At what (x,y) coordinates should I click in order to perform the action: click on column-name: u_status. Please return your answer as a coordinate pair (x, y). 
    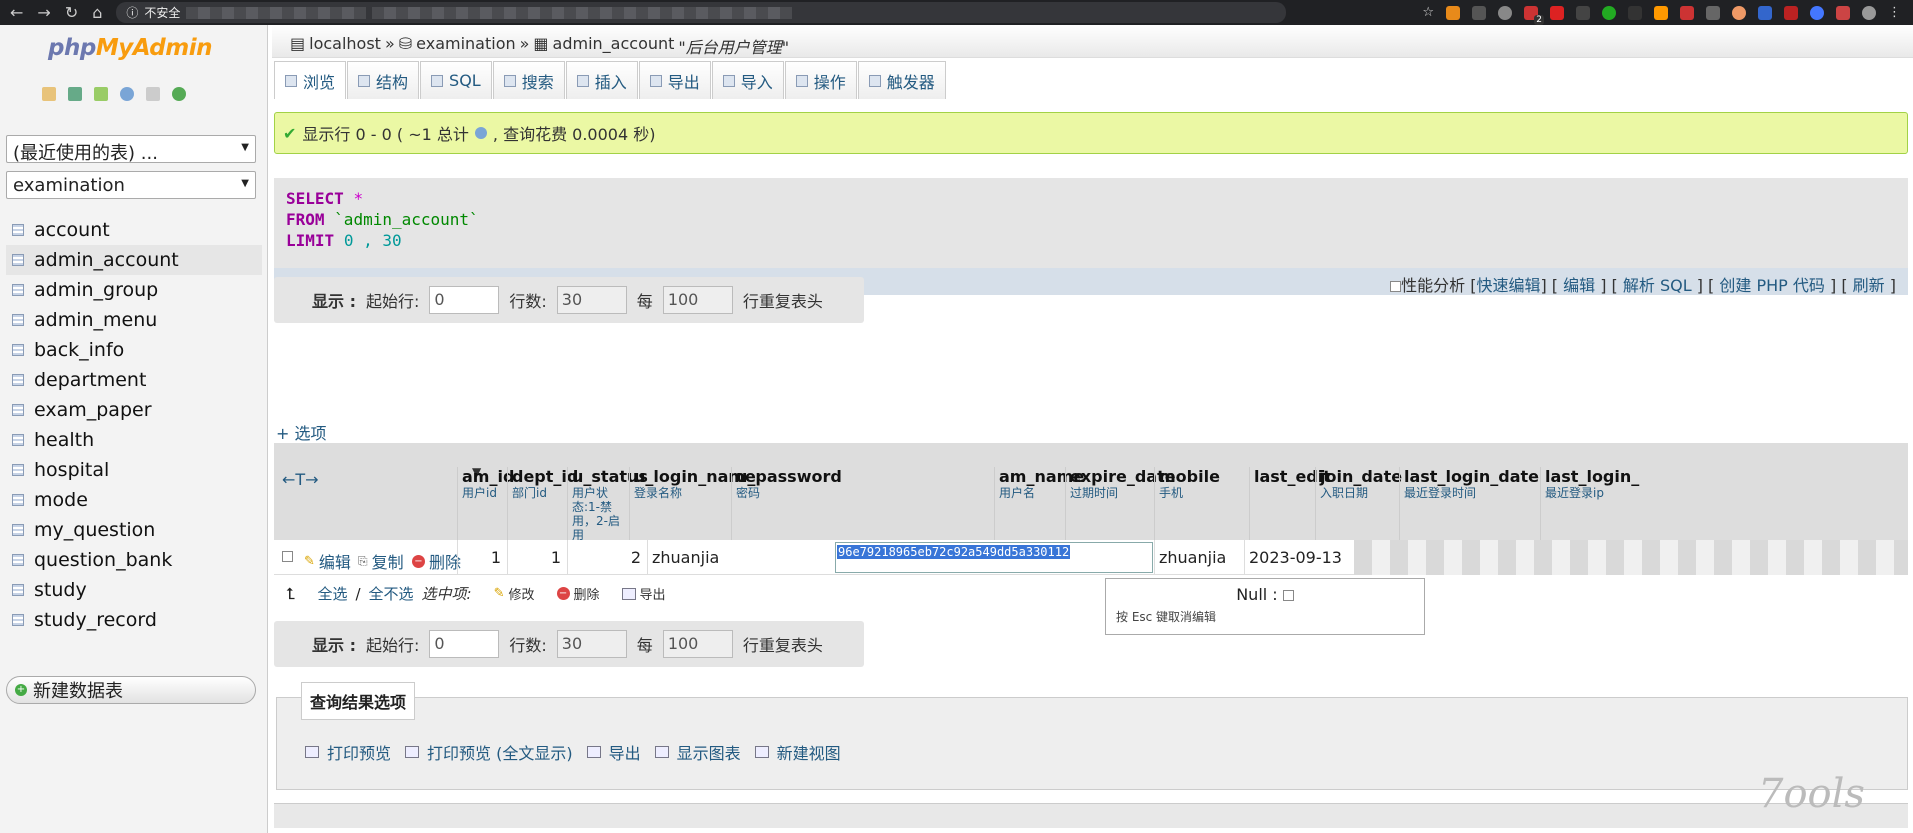
    Looking at the image, I should click on (610, 476).